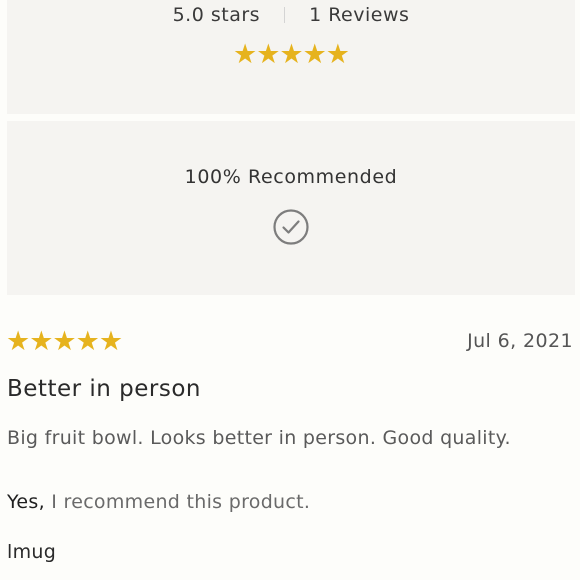 Image resolution: width=580 pixels, height=580 pixels. What do you see at coordinates (291, 227) in the screenshot?
I see `check-circle-icon` at bounding box center [291, 227].